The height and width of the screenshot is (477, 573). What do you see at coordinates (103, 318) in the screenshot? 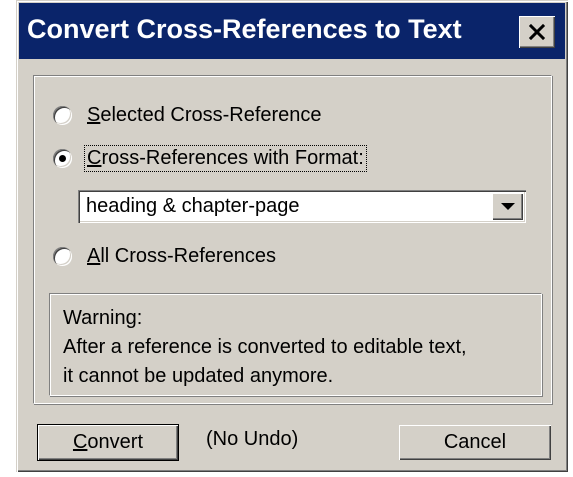
I see `warning-heading: Warning:` at bounding box center [103, 318].